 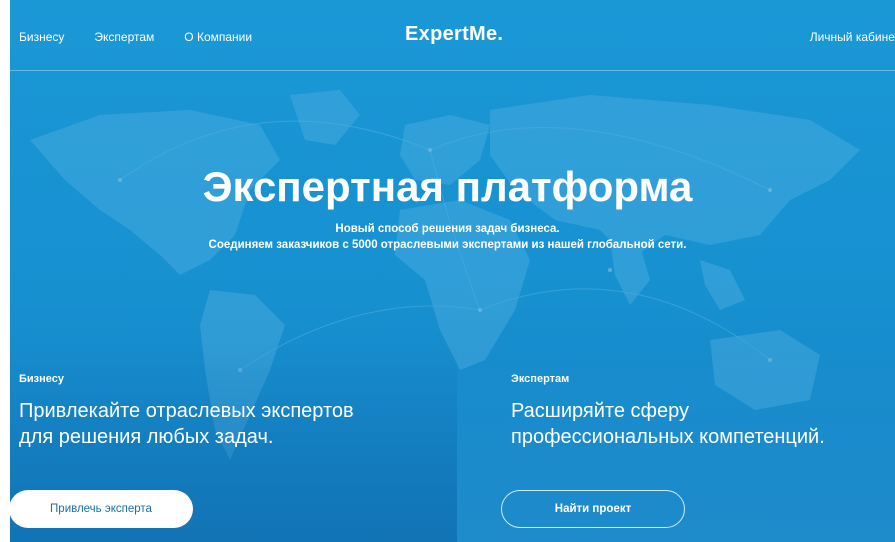 What do you see at coordinates (218, 37) in the screenshot?
I see `nav-about-link: О Компании` at bounding box center [218, 37].